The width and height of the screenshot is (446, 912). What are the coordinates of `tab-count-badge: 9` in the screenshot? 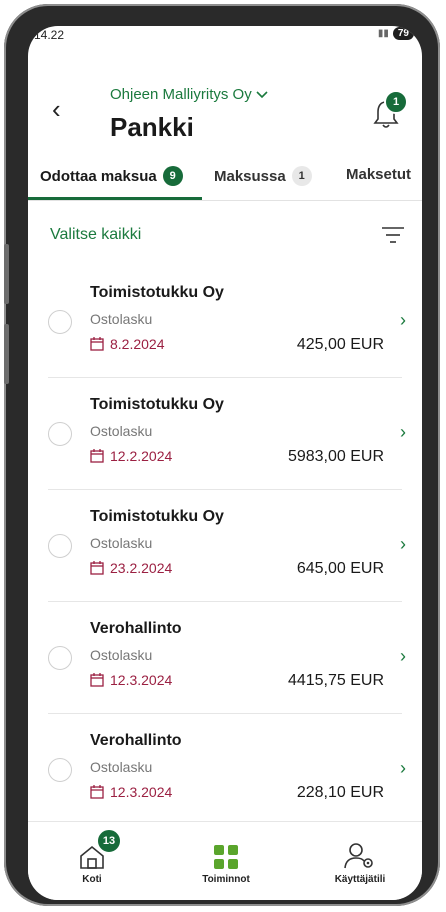 It's located at (172, 176).